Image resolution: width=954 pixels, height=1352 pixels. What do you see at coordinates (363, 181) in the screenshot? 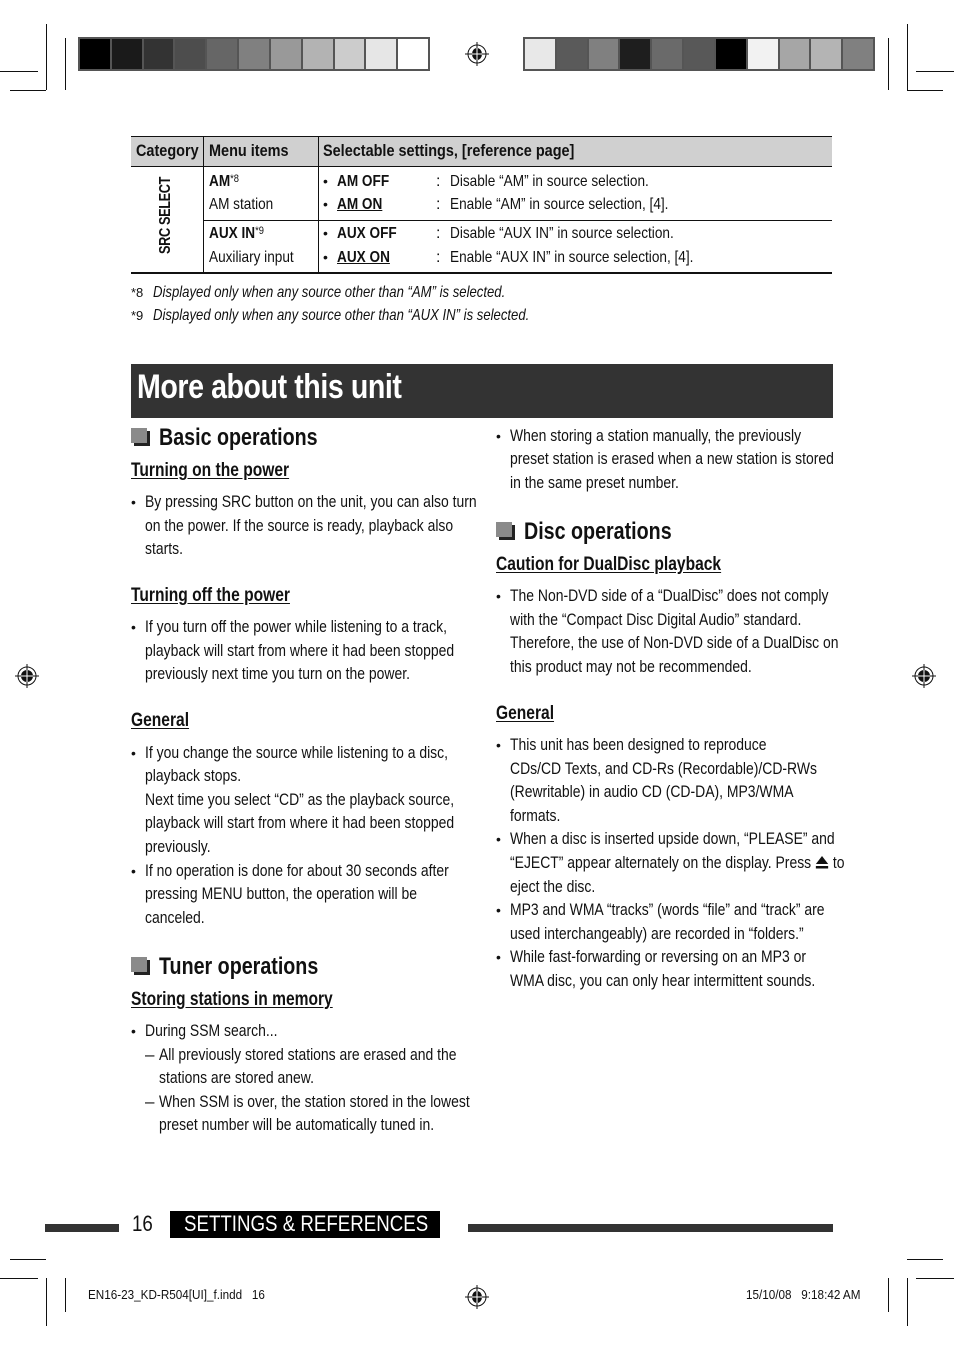
I see `setting-am-off: AM OFF` at bounding box center [363, 181].